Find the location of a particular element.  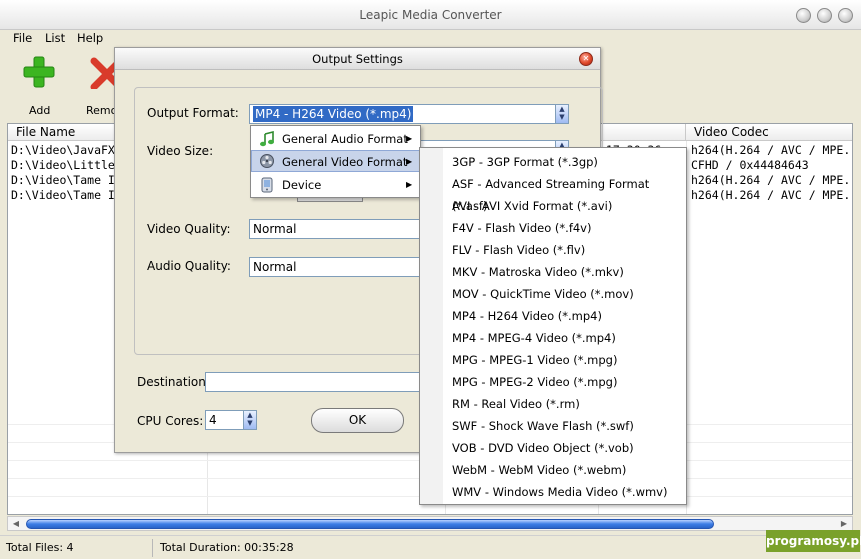

cpu-cores-spinner: 4 ▲ ▼ is located at coordinates (231, 420).